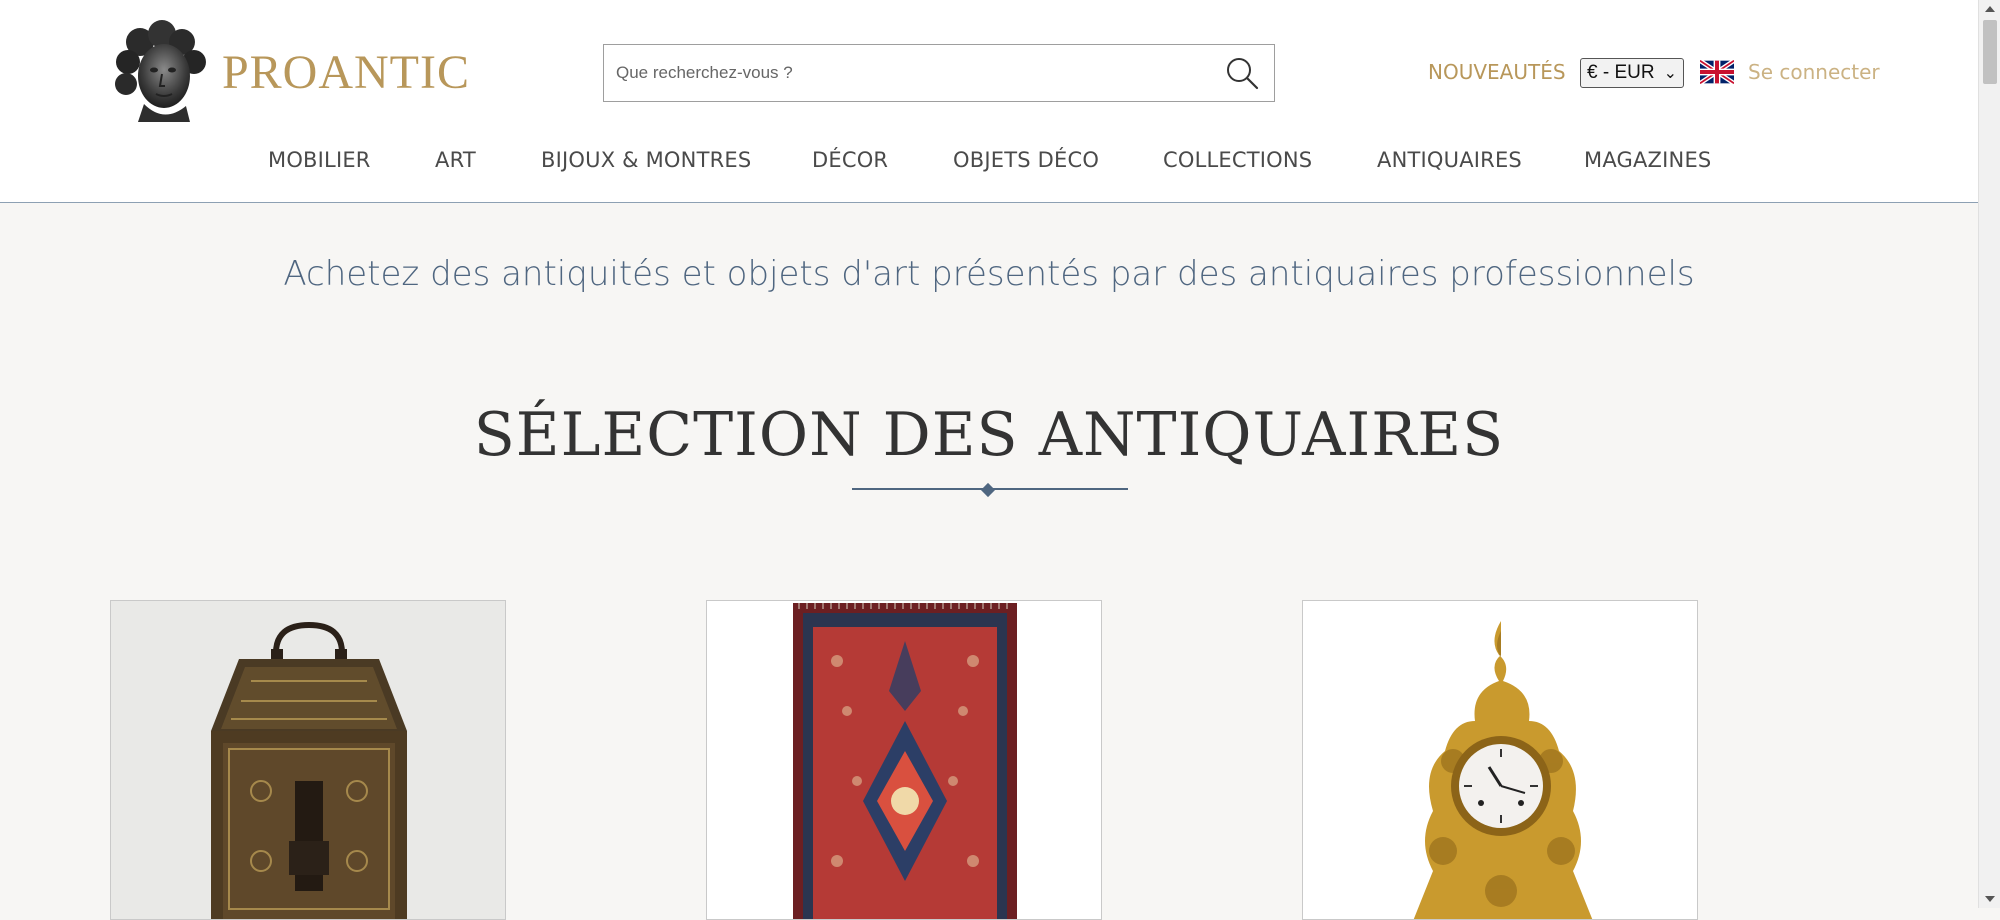  What do you see at coordinates (1989, 9) in the screenshot?
I see `scroll-up-arrow-icon` at bounding box center [1989, 9].